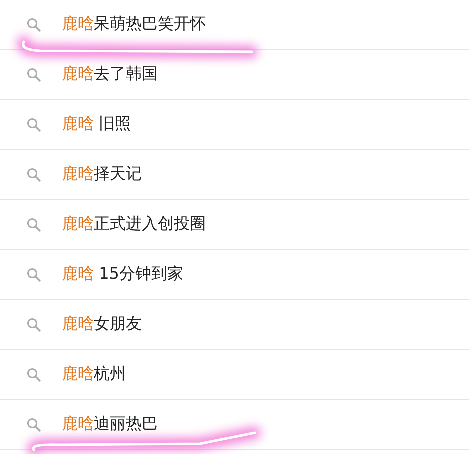 The height and width of the screenshot is (454, 469). What do you see at coordinates (234, 125) in the screenshot?
I see `suggestion-item: 鹿晗 旧照` at bounding box center [234, 125].